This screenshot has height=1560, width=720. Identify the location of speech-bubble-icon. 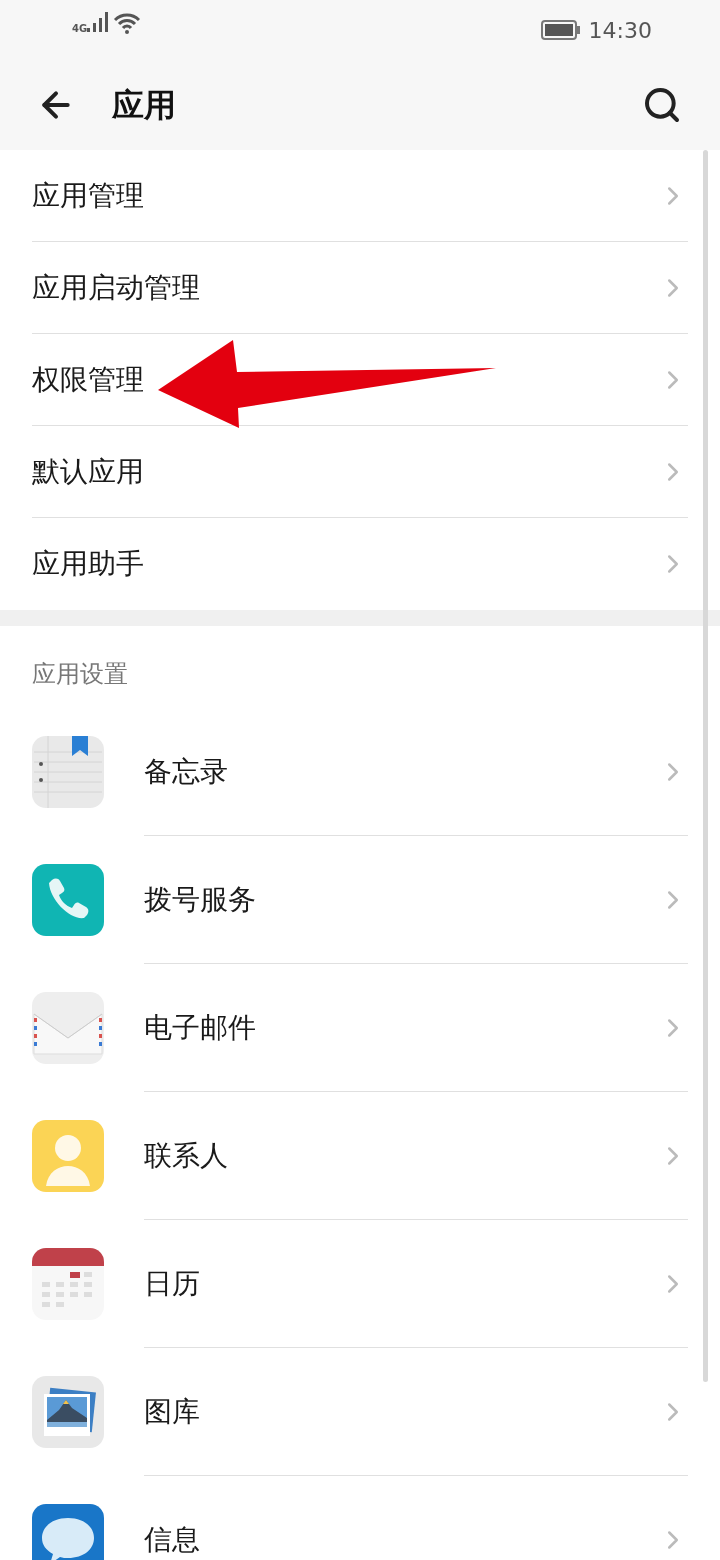
(68, 1532).